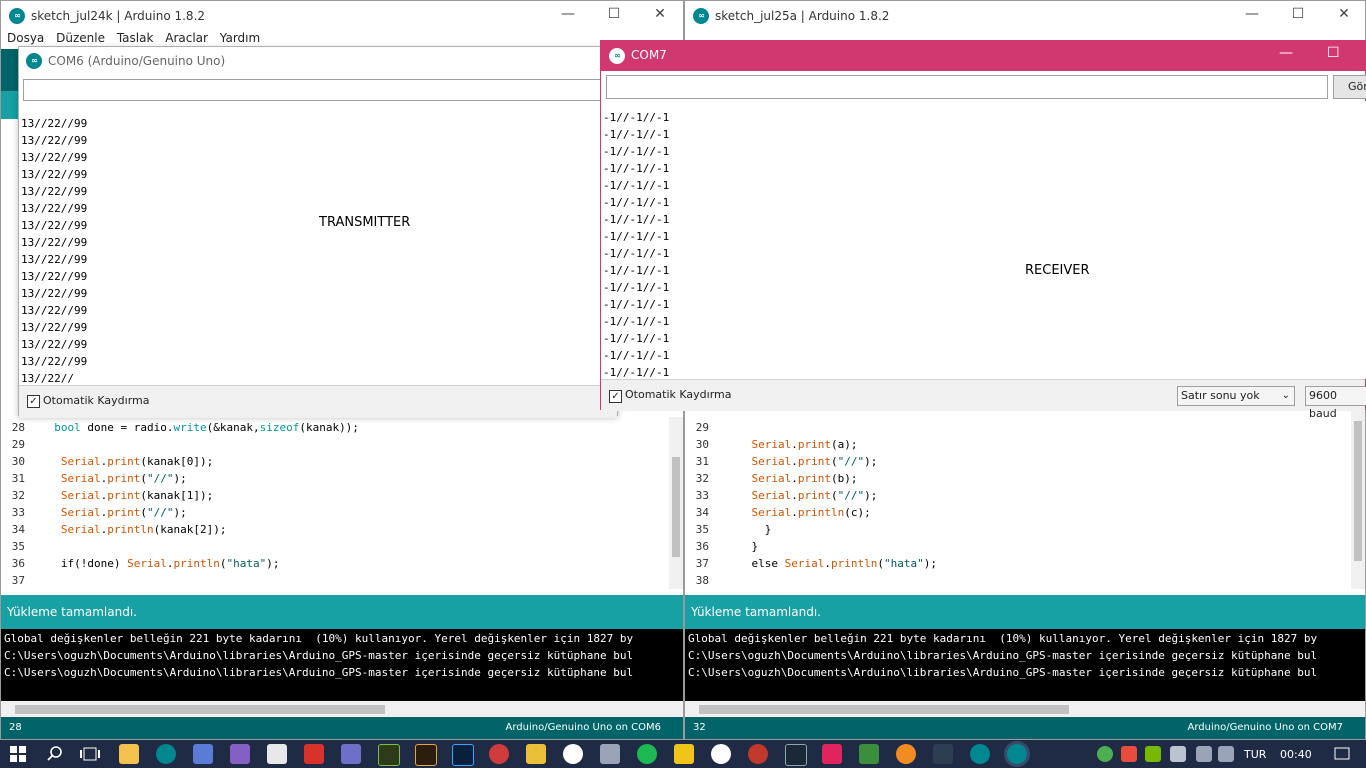 The image size is (1366, 768). What do you see at coordinates (930, 563) in the screenshot?
I see `code-token: );` at bounding box center [930, 563].